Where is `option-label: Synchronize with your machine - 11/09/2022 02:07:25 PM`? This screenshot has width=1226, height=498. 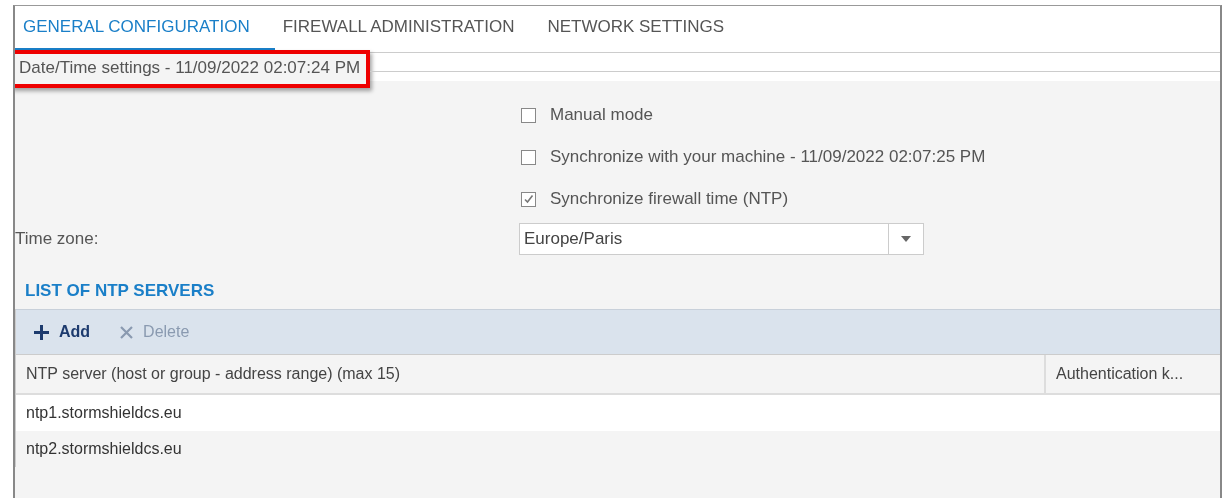
option-label: Synchronize with your machine - 11/09/2022 02:07:25 PM is located at coordinates (768, 157).